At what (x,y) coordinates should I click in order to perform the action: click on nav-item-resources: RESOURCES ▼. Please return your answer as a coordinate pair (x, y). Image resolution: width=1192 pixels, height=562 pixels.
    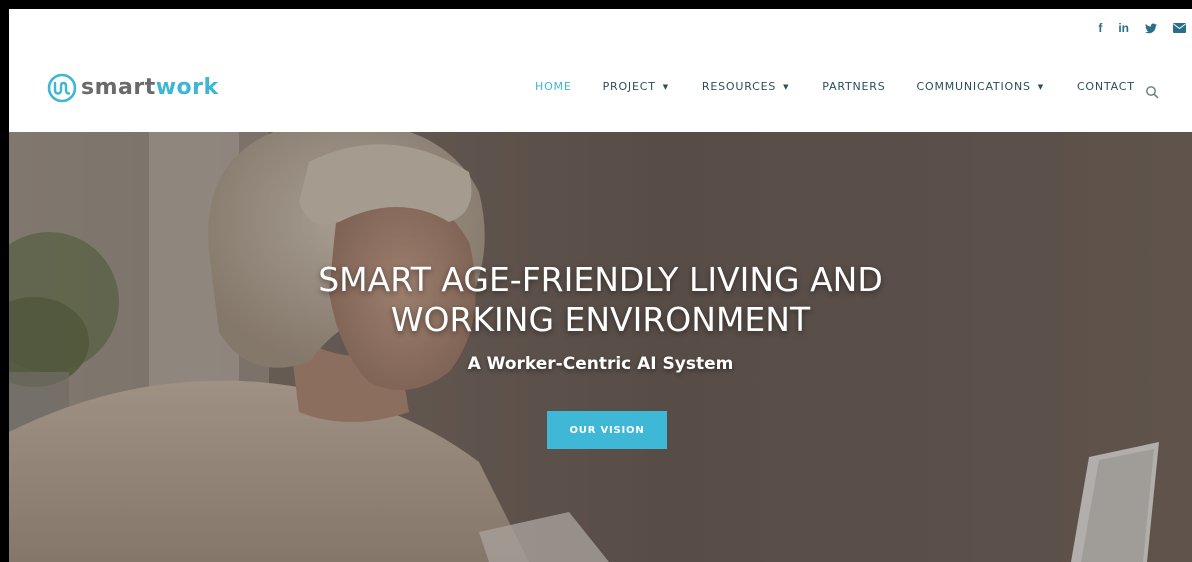
    Looking at the image, I should click on (745, 86).